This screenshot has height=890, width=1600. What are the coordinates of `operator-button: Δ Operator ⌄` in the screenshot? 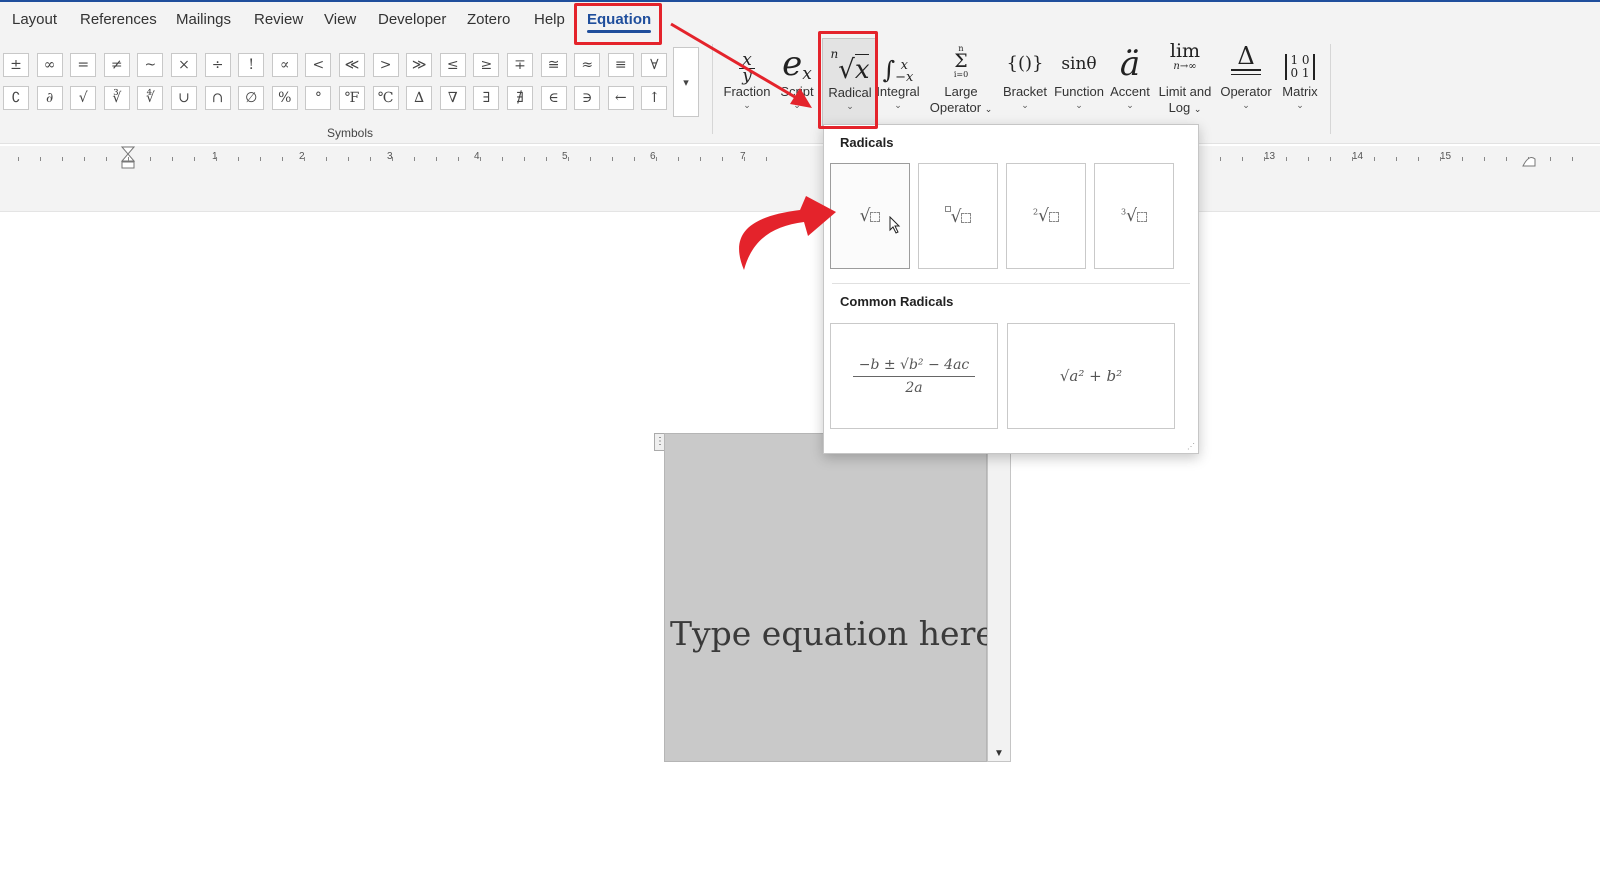 It's located at (1246, 82).